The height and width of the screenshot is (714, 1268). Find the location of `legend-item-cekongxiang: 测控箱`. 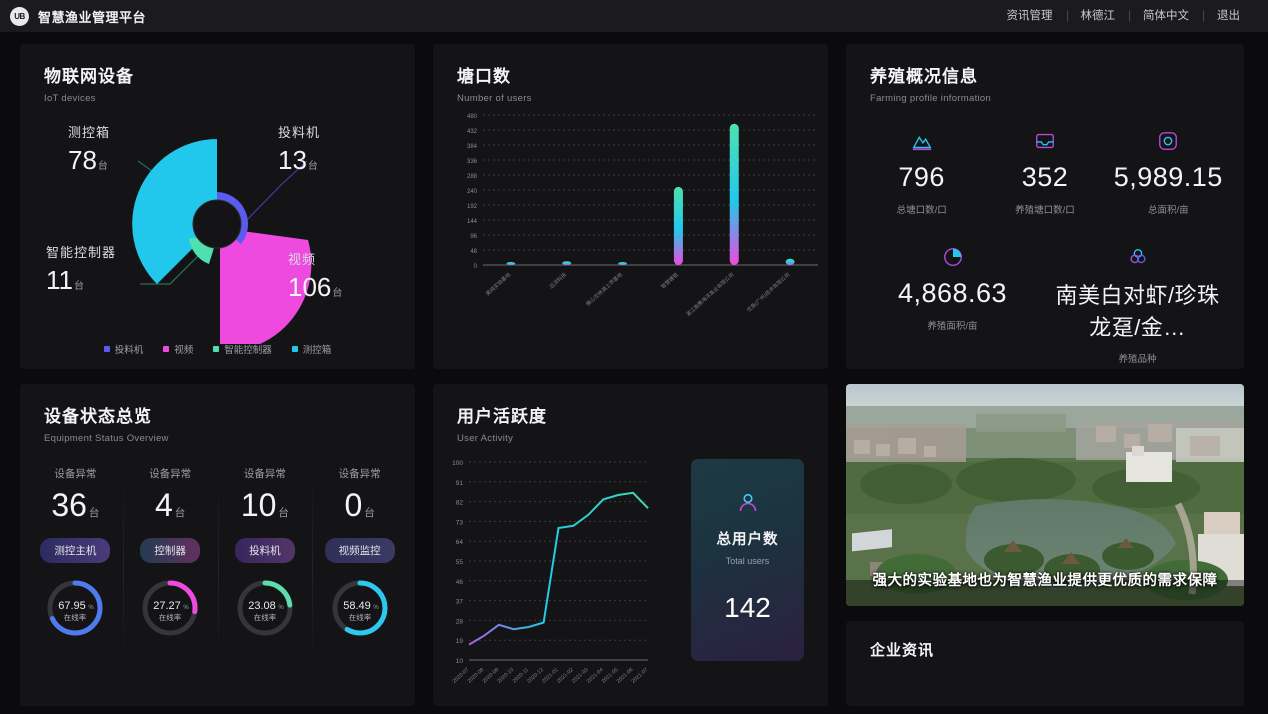

legend-item-cekongxiang: 测控箱 is located at coordinates (311, 349).